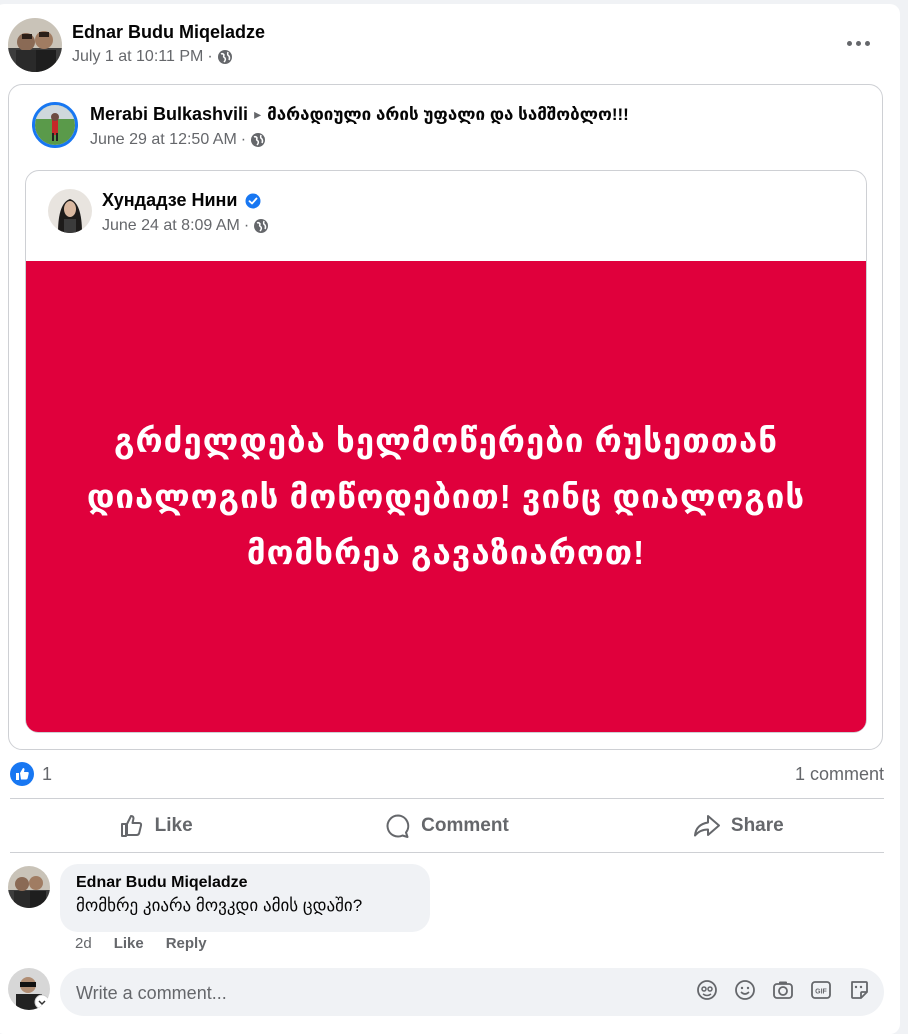 This screenshot has height=1034, width=908. What do you see at coordinates (47, 773) in the screenshot?
I see `like-count: 1` at bounding box center [47, 773].